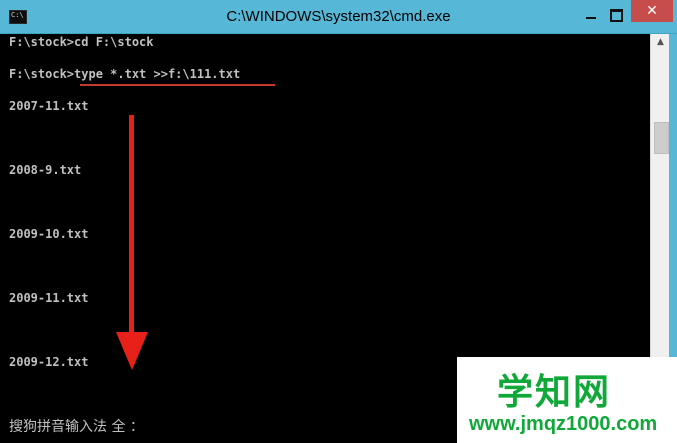  Describe the element at coordinates (125, 74) in the screenshot. I see `console-line: F:\stock>type *.txt >>f:\111.txt` at that location.